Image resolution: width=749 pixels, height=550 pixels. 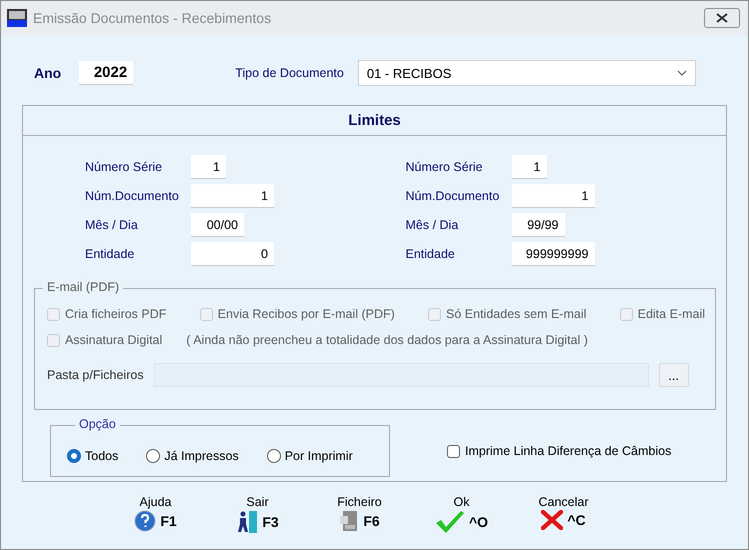 What do you see at coordinates (101, 456) in the screenshot?
I see `radio-label: Todos` at bounding box center [101, 456].